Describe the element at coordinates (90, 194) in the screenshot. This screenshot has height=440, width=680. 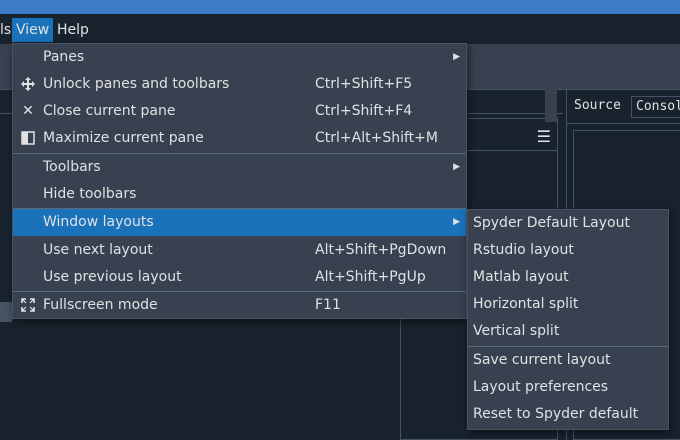
I see `menu-item-label: Hide toolbars` at that location.